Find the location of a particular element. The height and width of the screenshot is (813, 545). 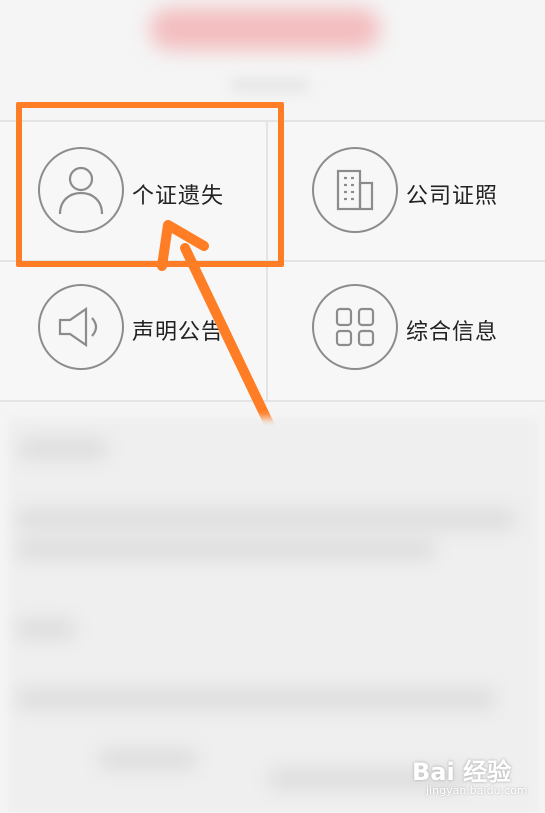

grid-item-label: 公司证照 is located at coordinates (452, 196).